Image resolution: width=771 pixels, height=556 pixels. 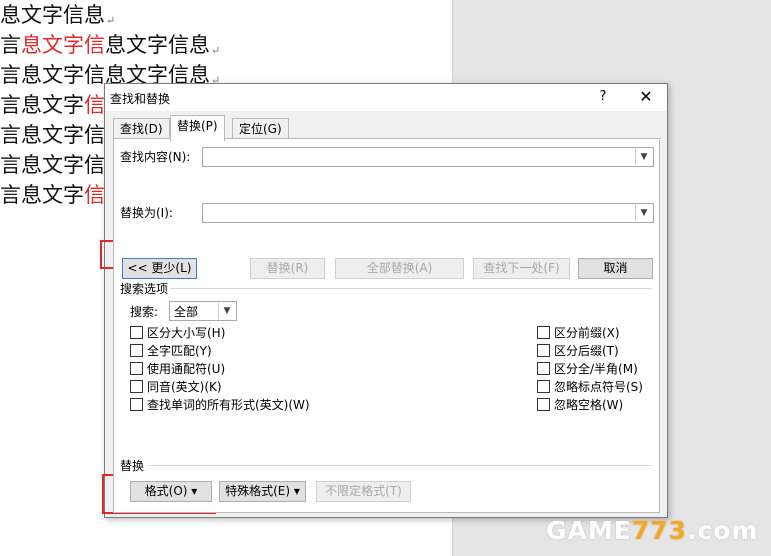 What do you see at coordinates (363, 491) in the screenshot?
I see `no-formatting-button: 不限定格式(T)` at bounding box center [363, 491].